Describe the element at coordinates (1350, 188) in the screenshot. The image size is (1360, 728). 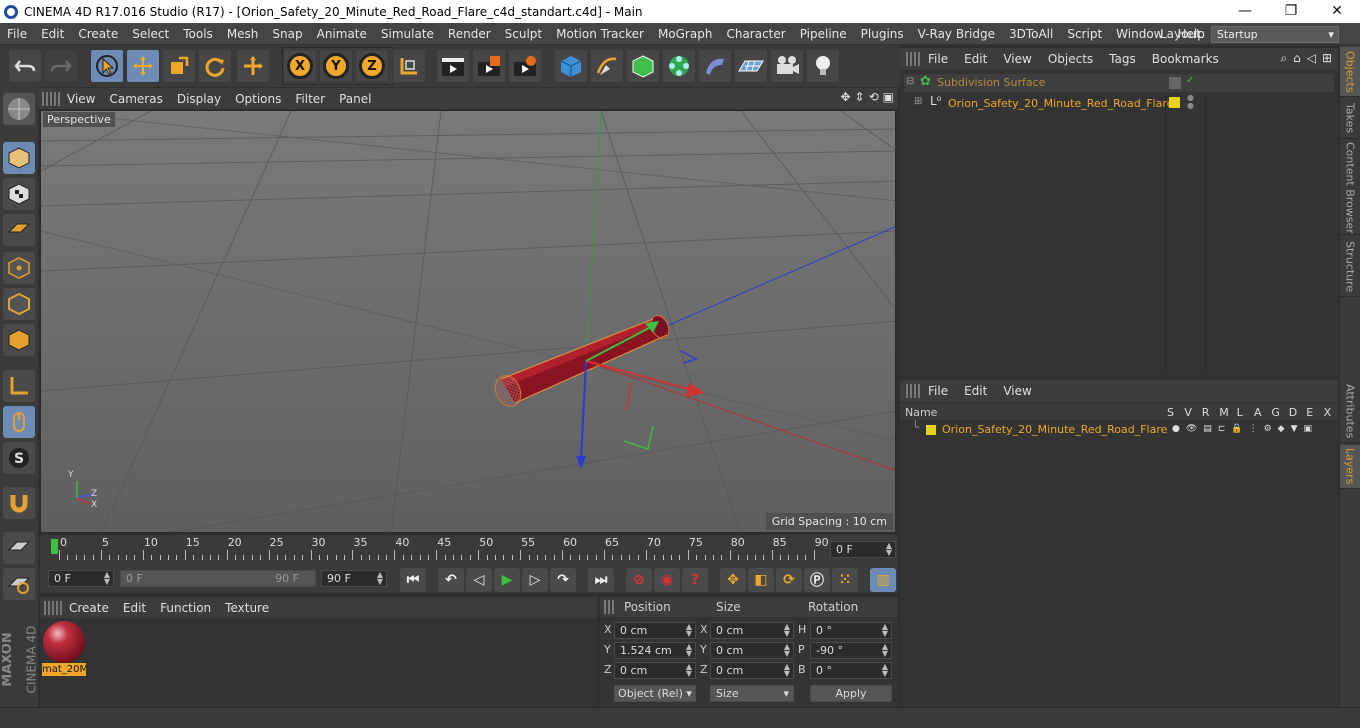
I see `tab-content-browser: Content Browser` at that location.